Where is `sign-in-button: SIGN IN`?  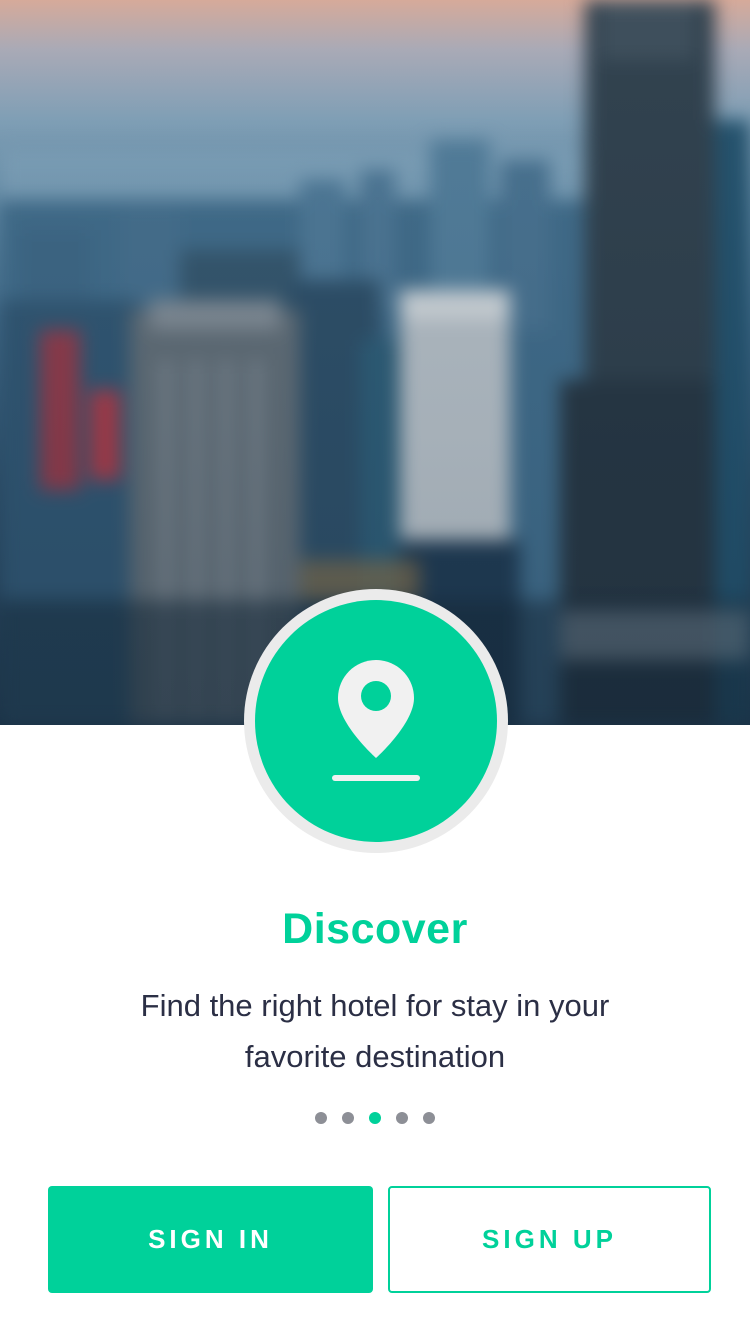 sign-in-button: SIGN IN is located at coordinates (210, 1239).